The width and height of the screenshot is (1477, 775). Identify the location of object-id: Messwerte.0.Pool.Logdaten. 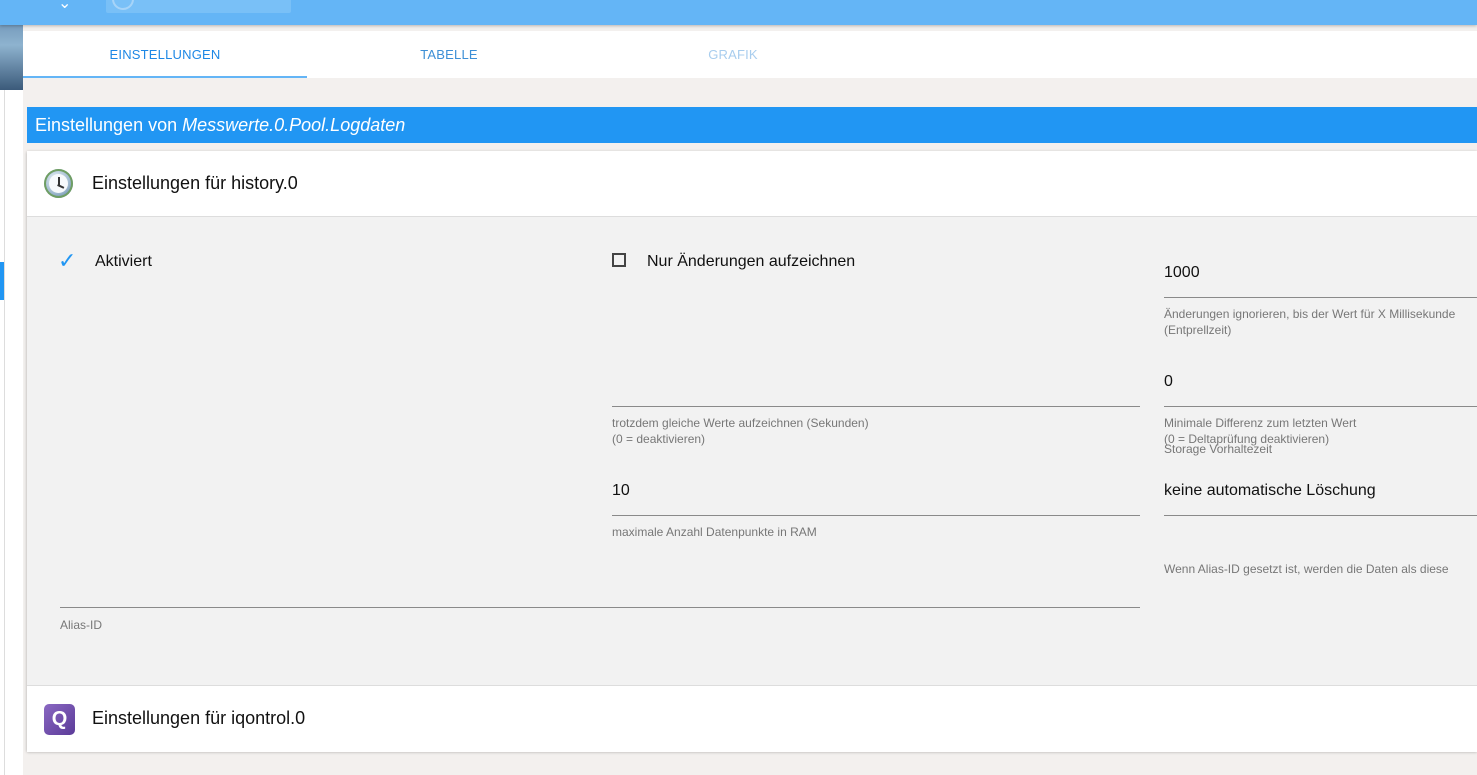
(294, 125).